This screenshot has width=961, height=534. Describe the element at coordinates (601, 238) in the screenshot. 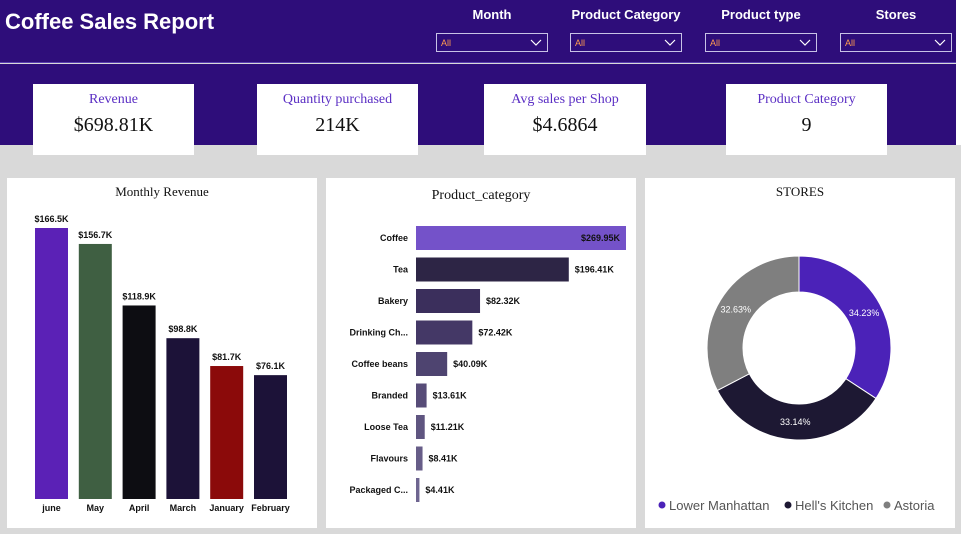

I see `data-label: $269.95K` at that location.